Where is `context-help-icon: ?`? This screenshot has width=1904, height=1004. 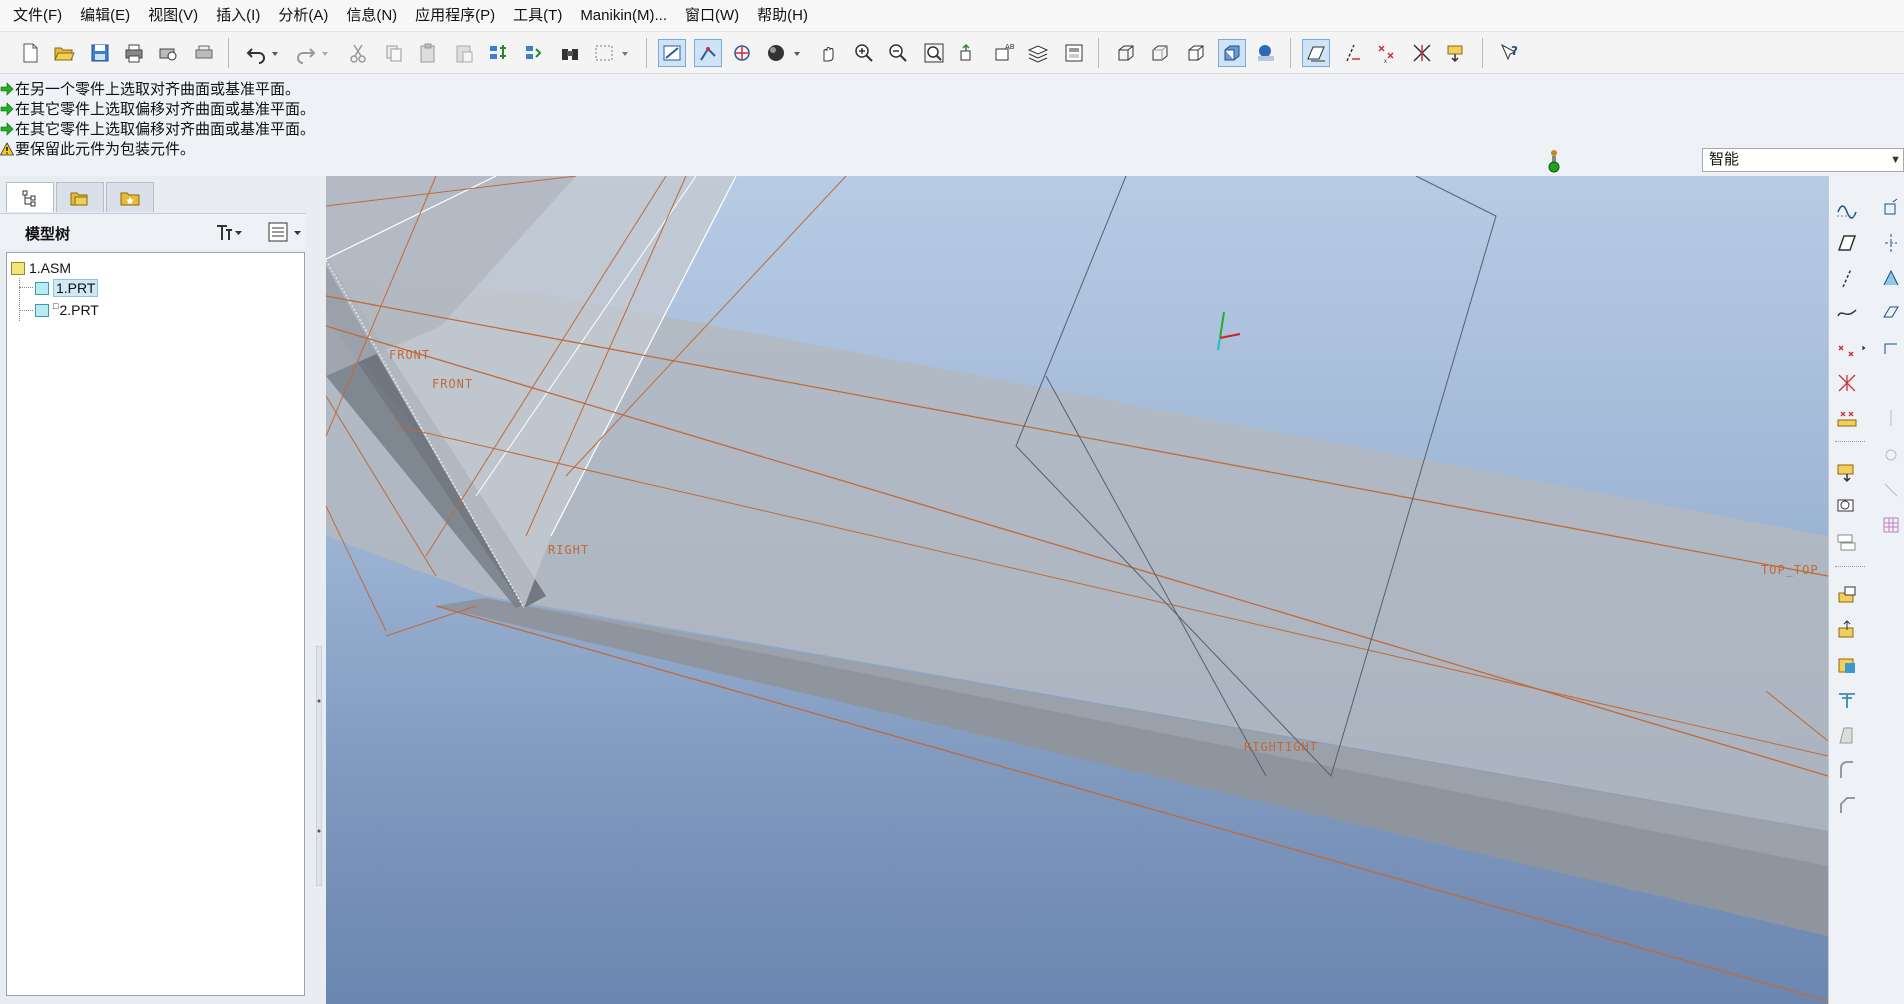 context-help-icon: ? is located at coordinates (1510, 53).